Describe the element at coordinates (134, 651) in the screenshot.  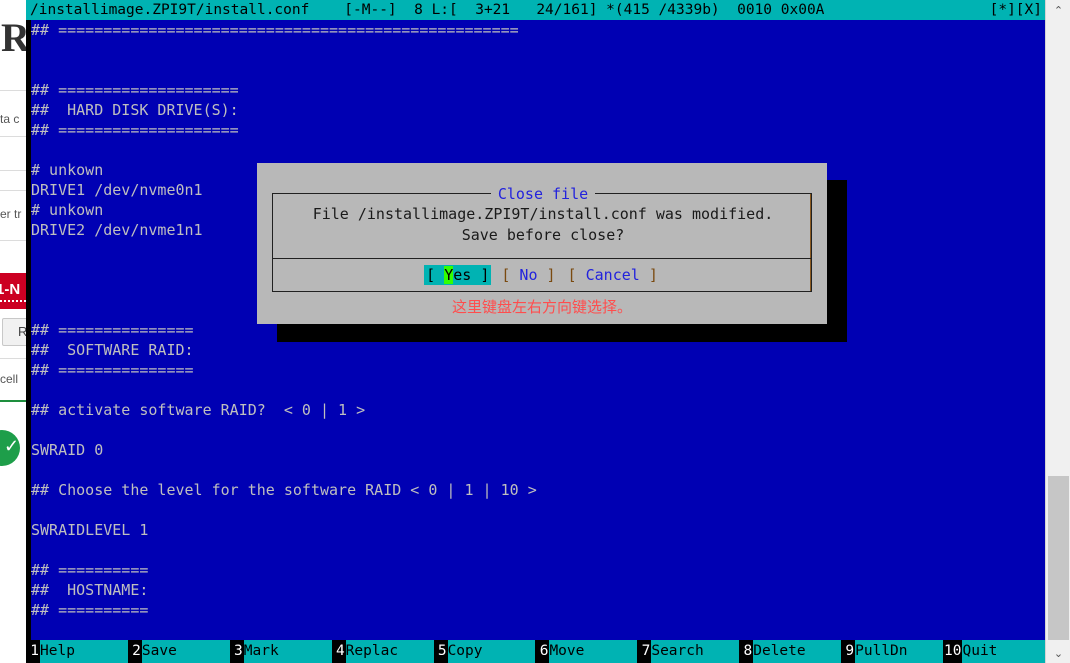
I see `function-key-number: 2` at that location.